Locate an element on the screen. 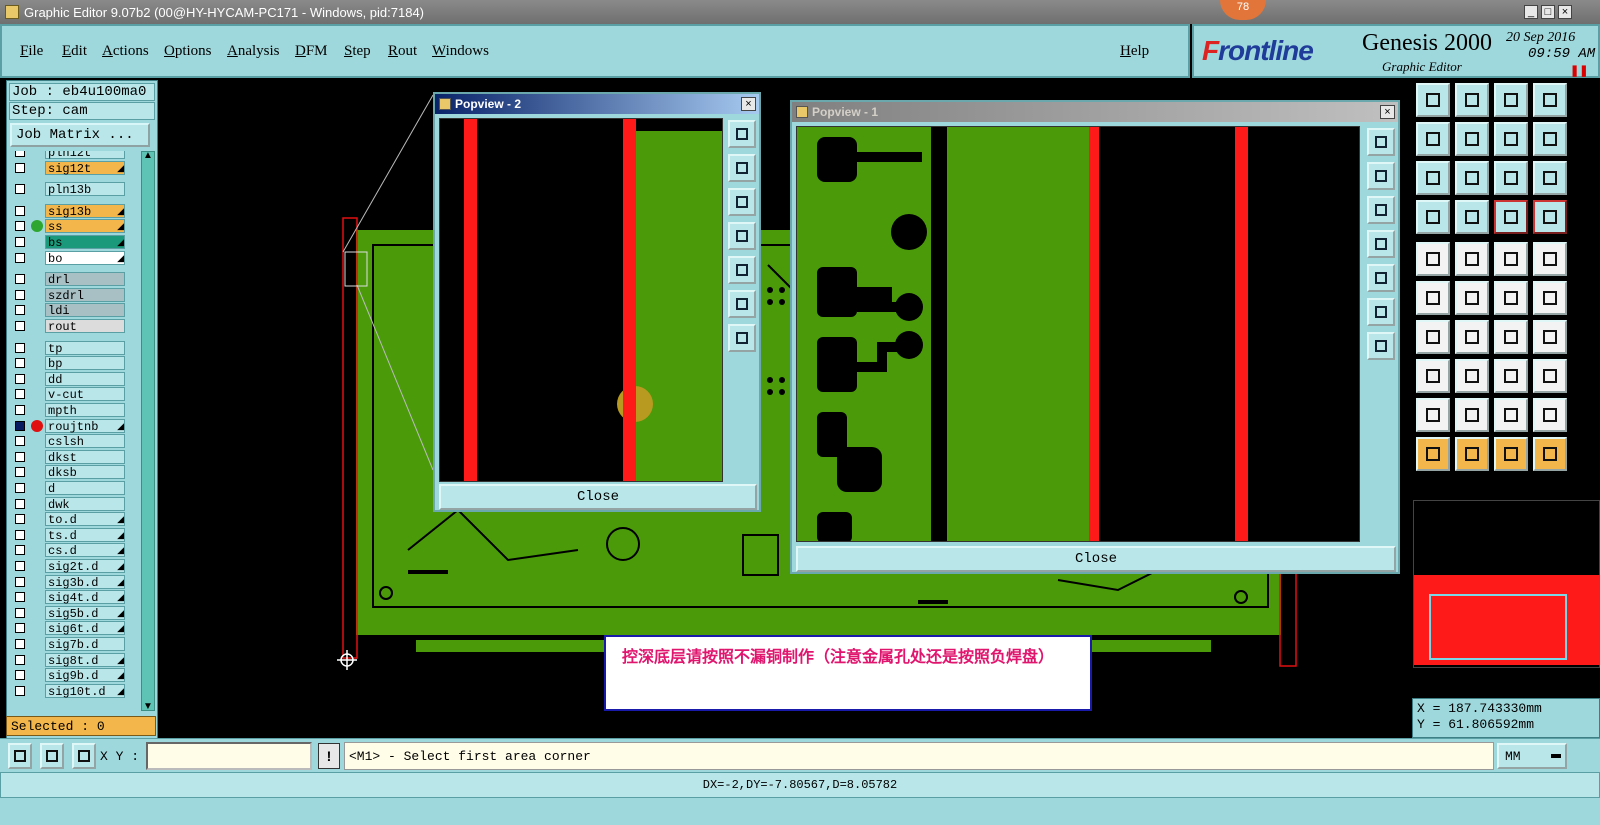 Image resolution: width=1600 pixels, height=825 pixels. line-draw-button is located at coordinates (1472, 259).